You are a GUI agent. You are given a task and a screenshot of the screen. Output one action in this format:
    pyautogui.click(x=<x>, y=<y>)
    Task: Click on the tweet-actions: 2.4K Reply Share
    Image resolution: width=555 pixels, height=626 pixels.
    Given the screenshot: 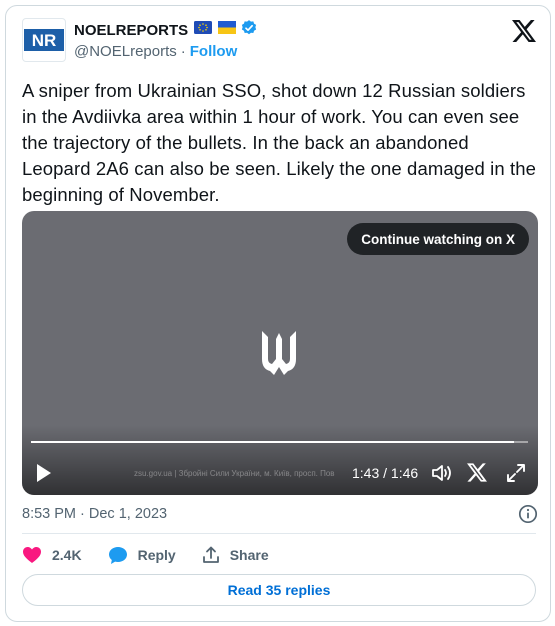 What is the action you would take?
    pyautogui.click(x=158, y=555)
    